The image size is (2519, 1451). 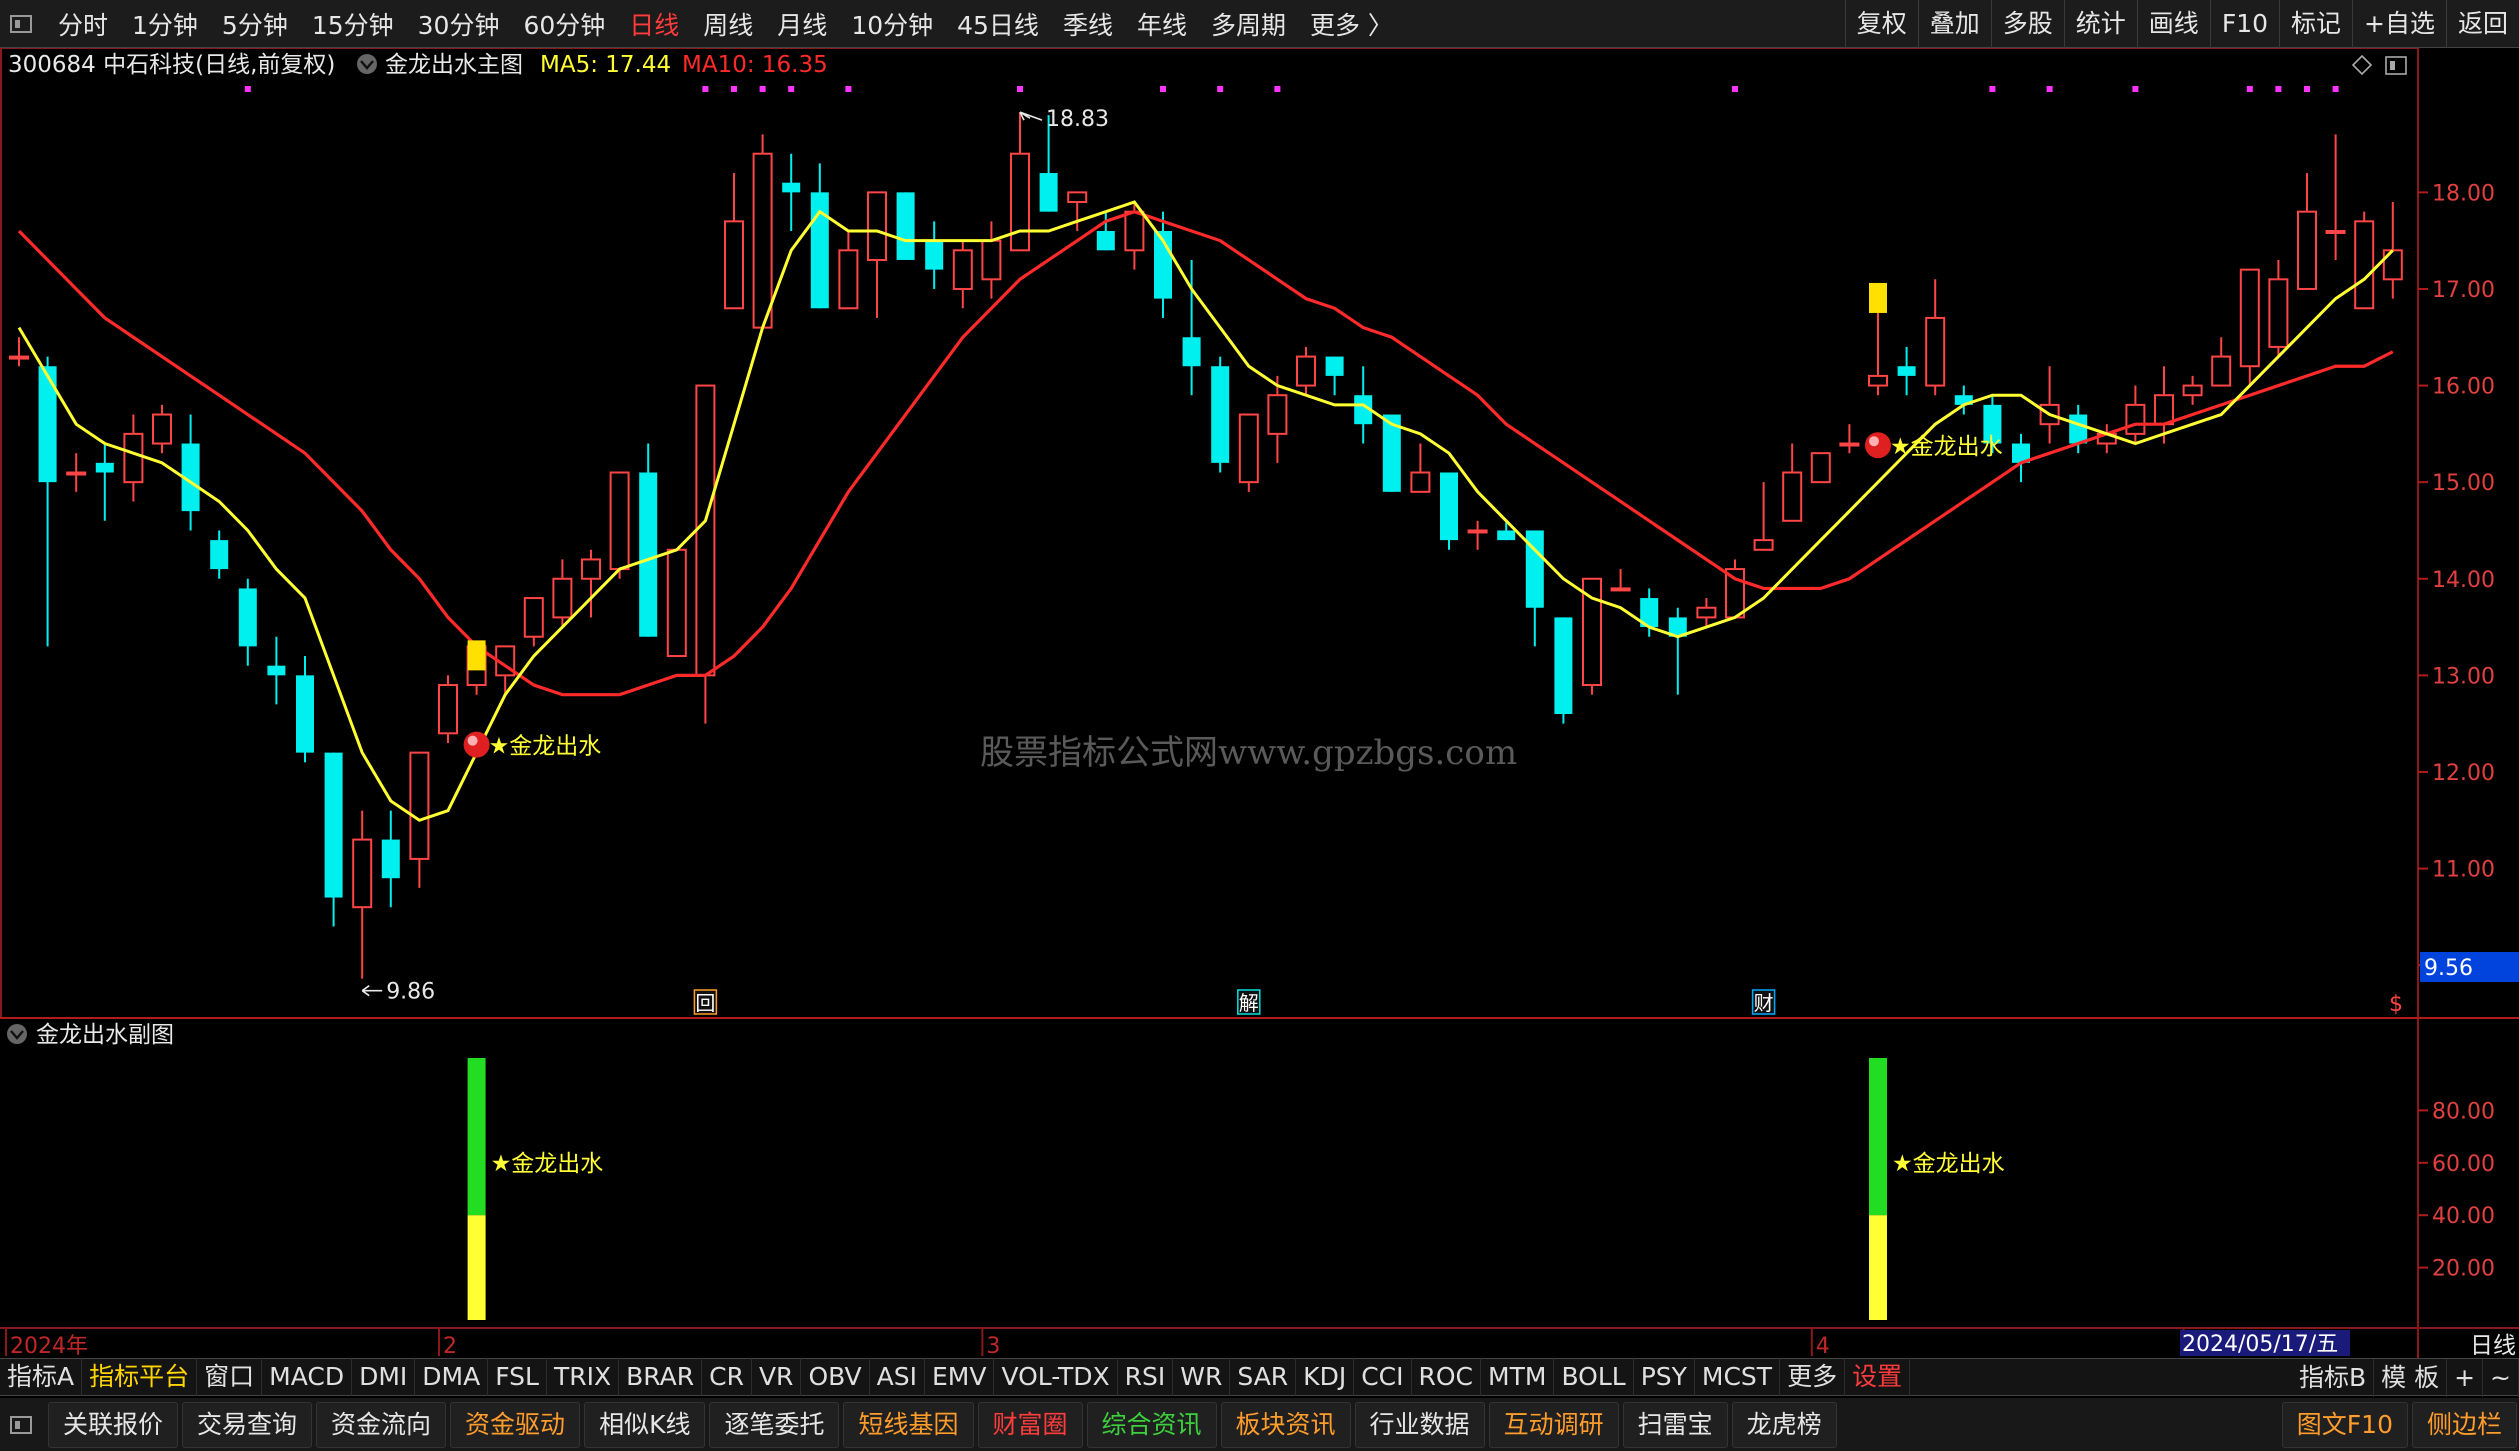 I want to click on function-right-button: 侧边栏, so click(x=2464, y=1424).